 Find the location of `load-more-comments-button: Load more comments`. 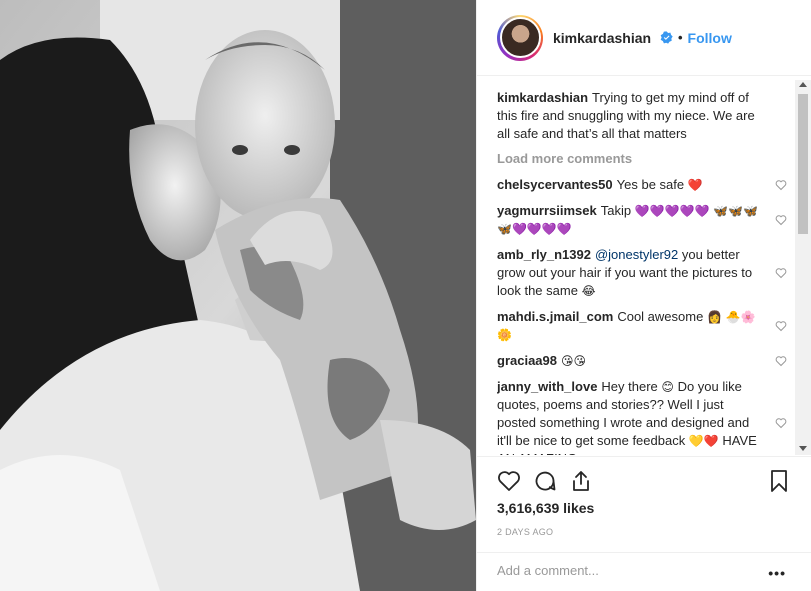

load-more-comments-button: Load more comments is located at coordinates (642, 158).